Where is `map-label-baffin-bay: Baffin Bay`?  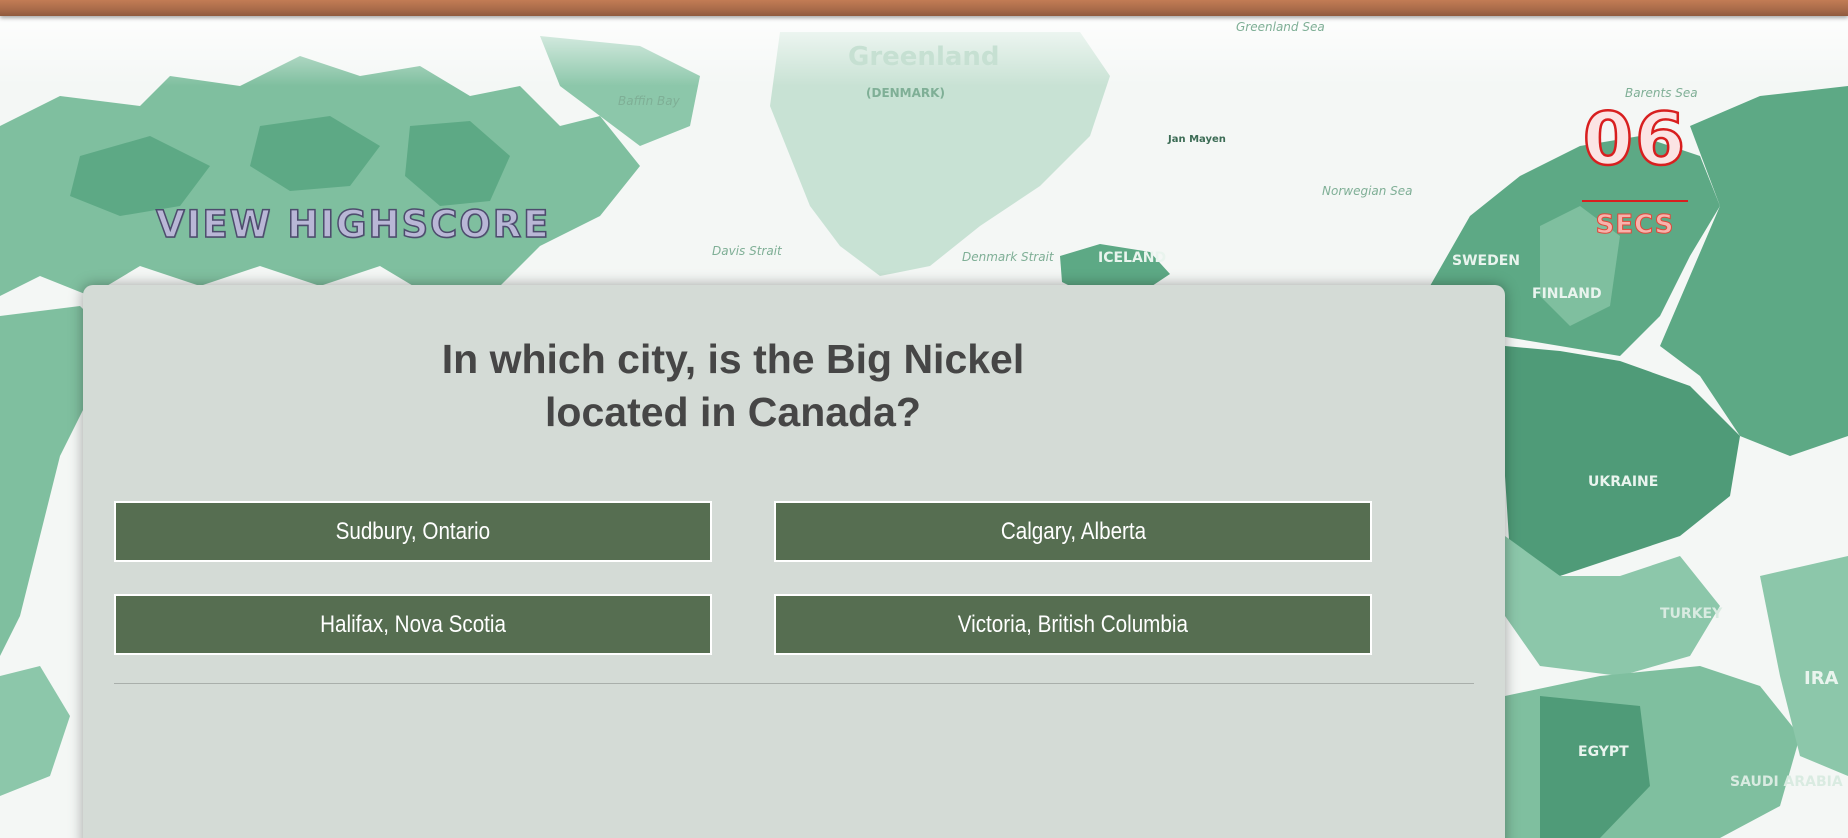
map-label-baffin-bay: Baffin Bay is located at coordinates (649, 101).